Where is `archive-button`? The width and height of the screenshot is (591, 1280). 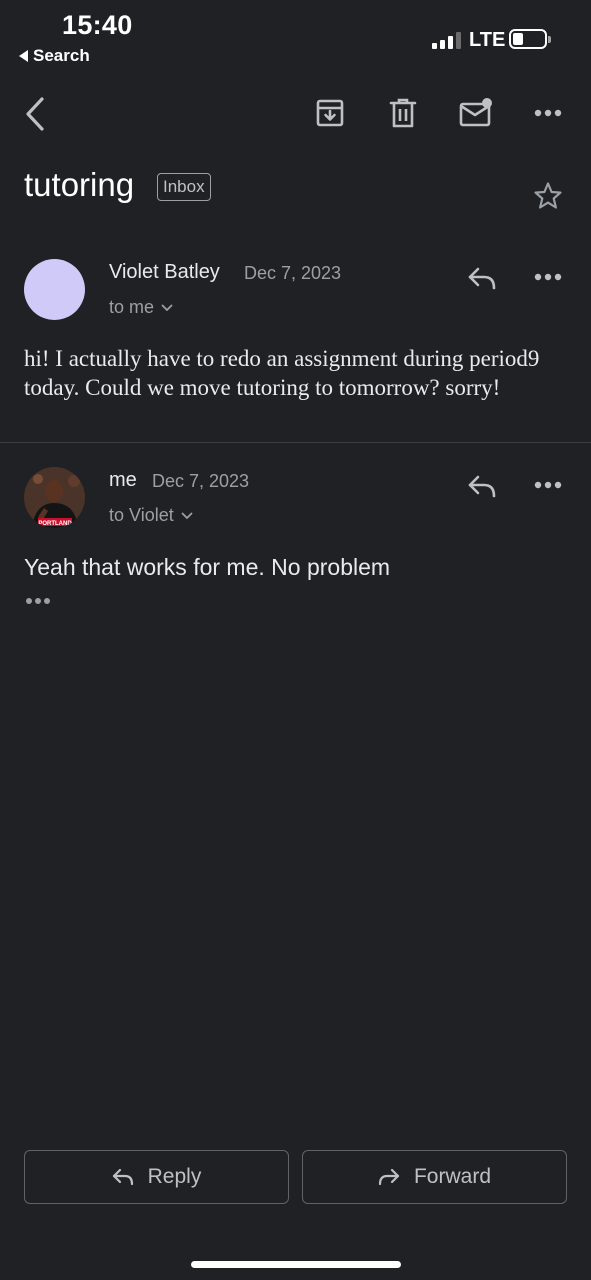 archive-button is located at coordinates (330, 113).